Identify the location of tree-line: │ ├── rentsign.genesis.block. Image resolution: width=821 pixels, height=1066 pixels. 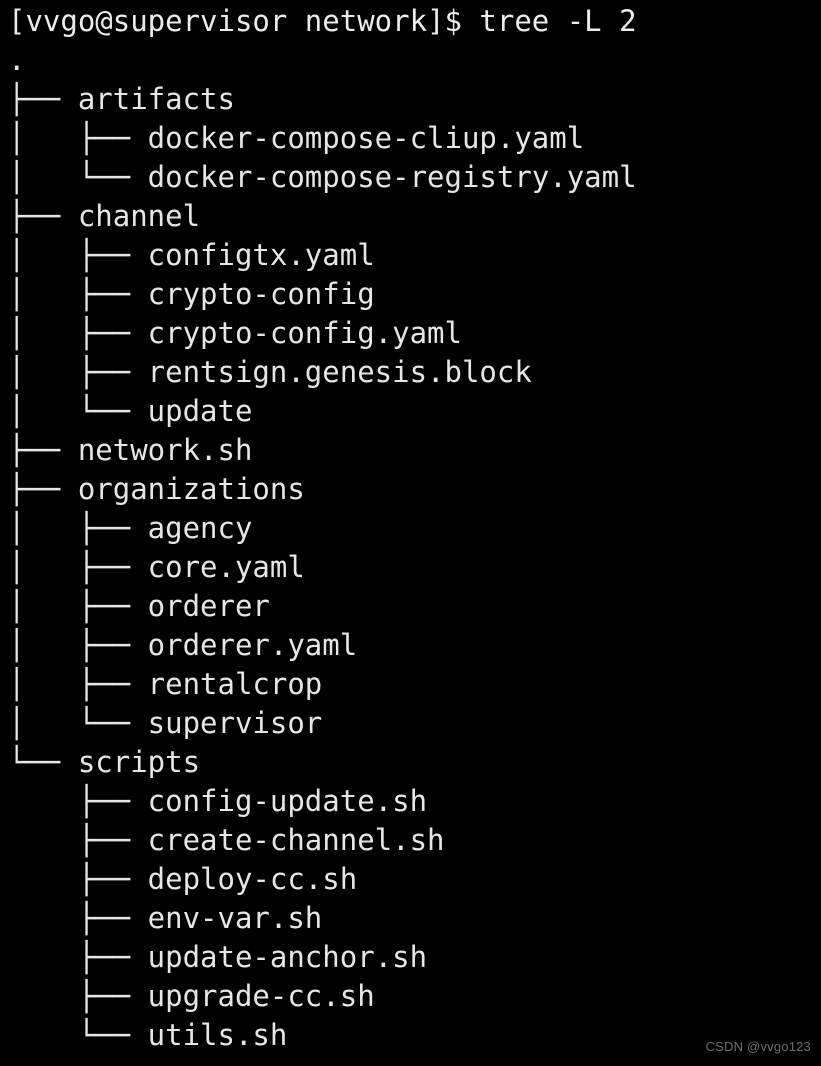
(270, 372).